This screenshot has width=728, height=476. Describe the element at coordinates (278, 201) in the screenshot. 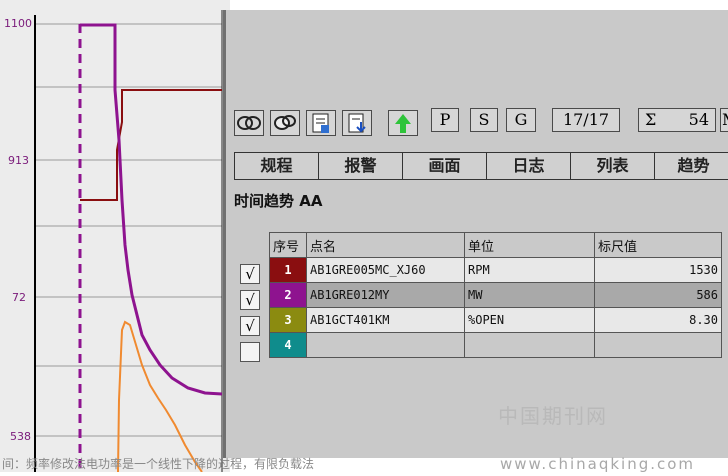

I see `section-title: 时间趋势 AA` at that location.